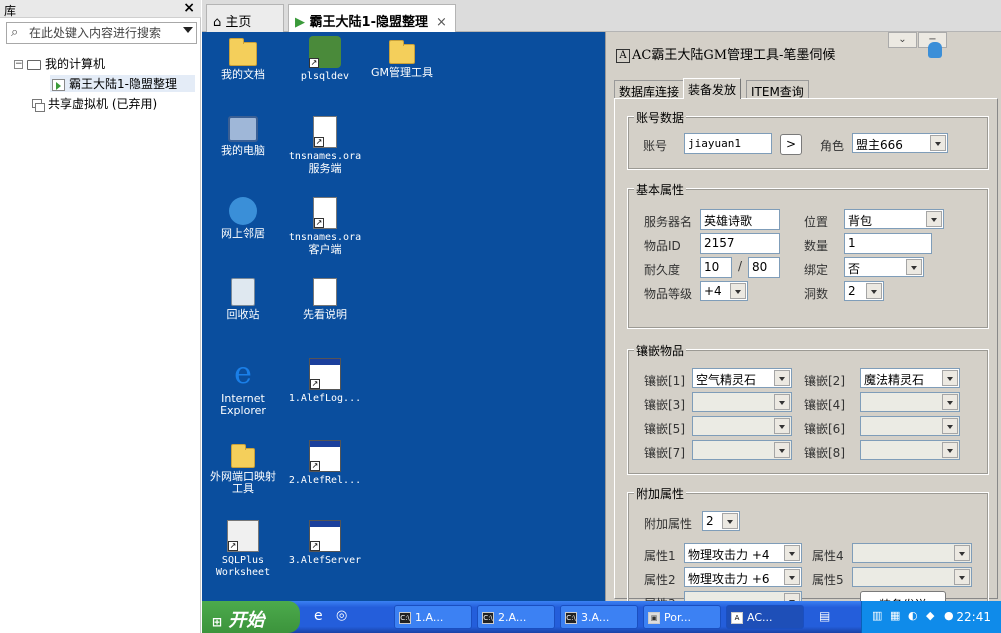 The width and height of the screenshot is (1001, 633). I want to click on security-icon: ◆, so click(930, 615).